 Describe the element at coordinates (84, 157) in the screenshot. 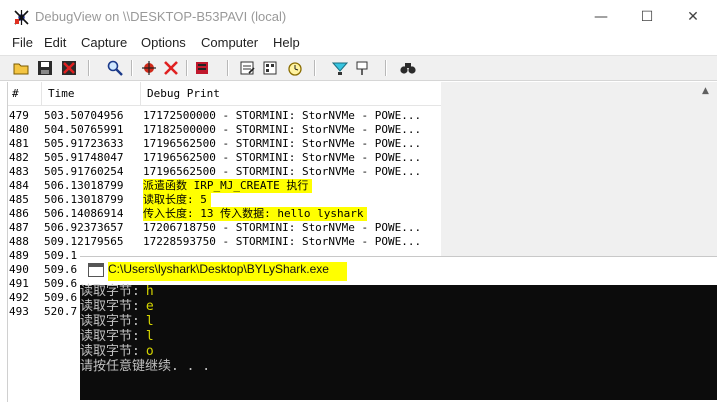

I see `row-time: 505.91748047` at that location.